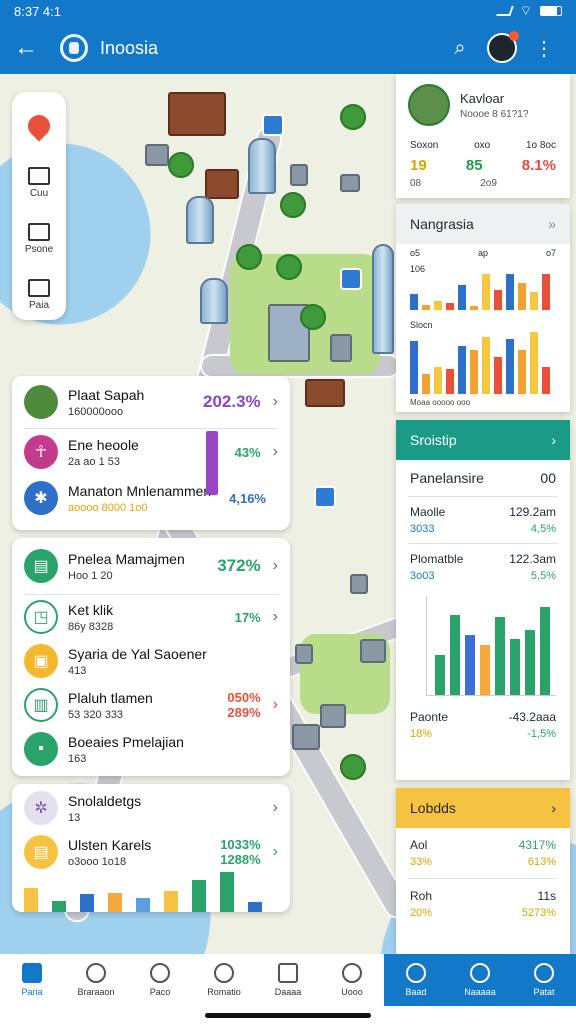  I want to click on back-arrow-icon: ←, so click(29, 48).